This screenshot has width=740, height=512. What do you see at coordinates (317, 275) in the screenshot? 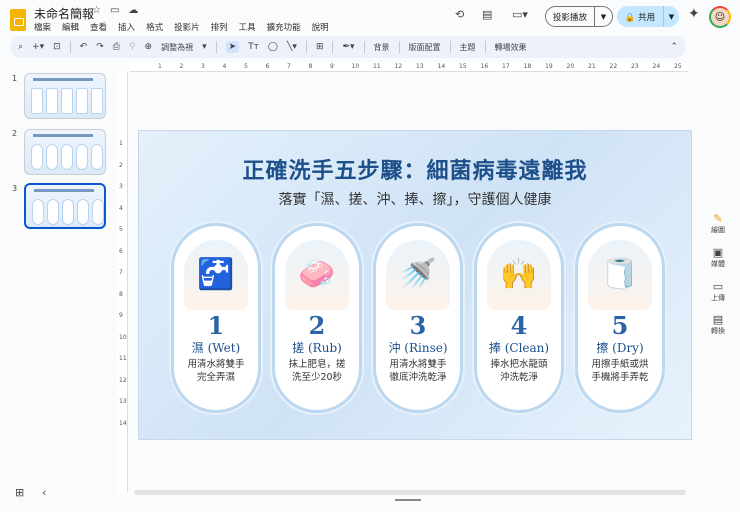
I see `step-illustration: 🧼` at bounding box center [317, 275].